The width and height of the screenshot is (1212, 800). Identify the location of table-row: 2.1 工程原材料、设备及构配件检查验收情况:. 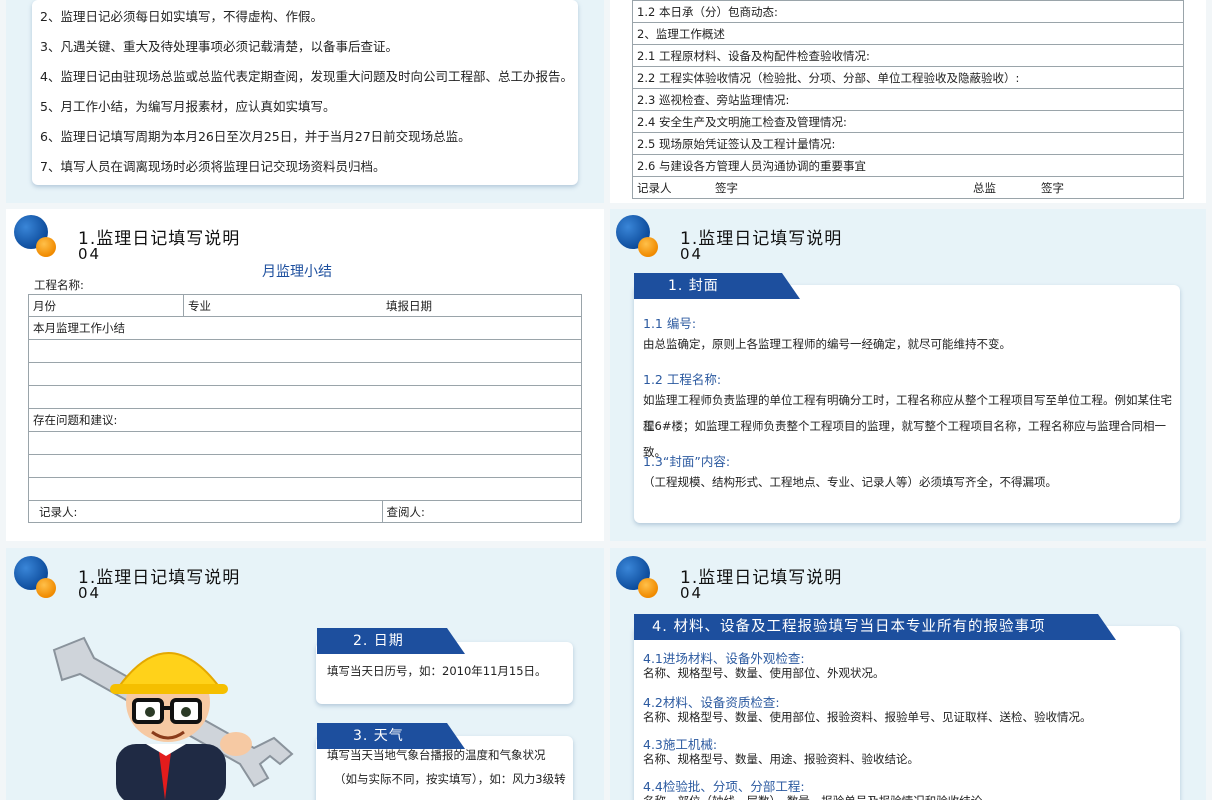
(908, 55).